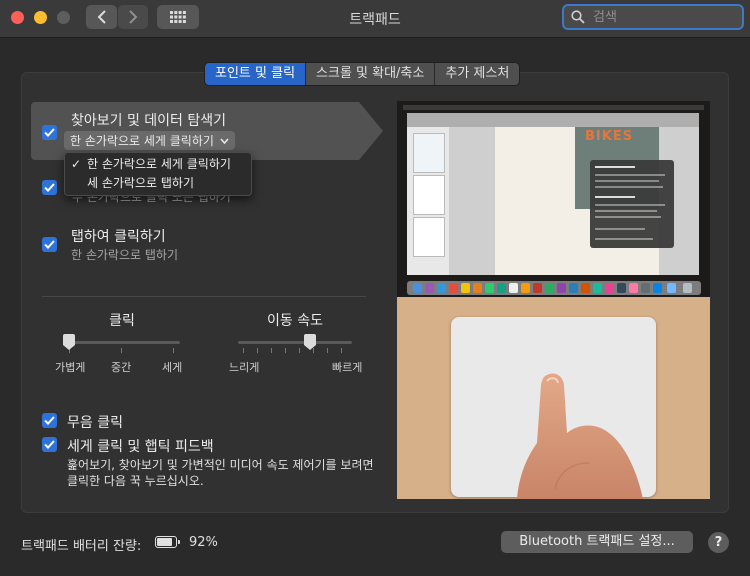 The width and height of the screenshot is (750, 576). What do you see at coordinates (578, 17) in the screenshot?
I see `search-icon` at bounding box center [578, 17].